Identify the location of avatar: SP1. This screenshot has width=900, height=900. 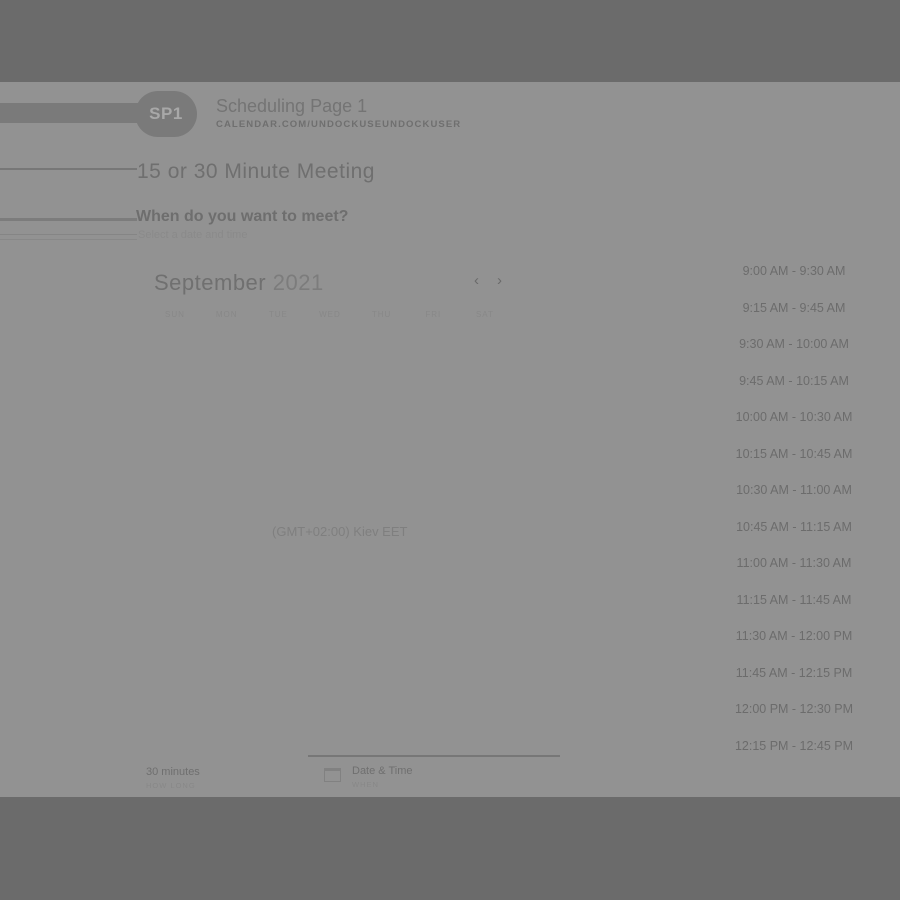
(166, 114).